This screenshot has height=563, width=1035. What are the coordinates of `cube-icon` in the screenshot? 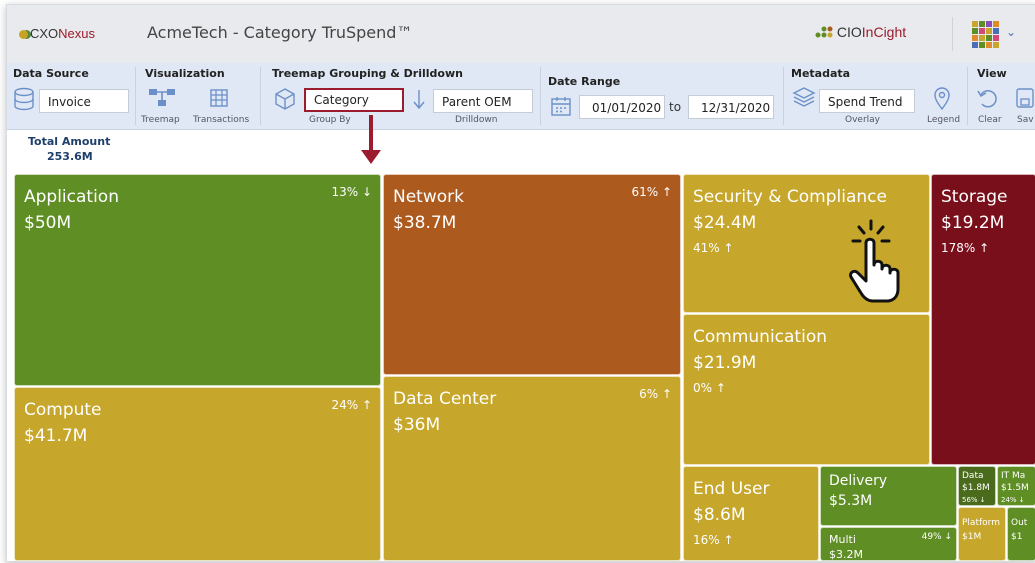 It's located at (285, 99).